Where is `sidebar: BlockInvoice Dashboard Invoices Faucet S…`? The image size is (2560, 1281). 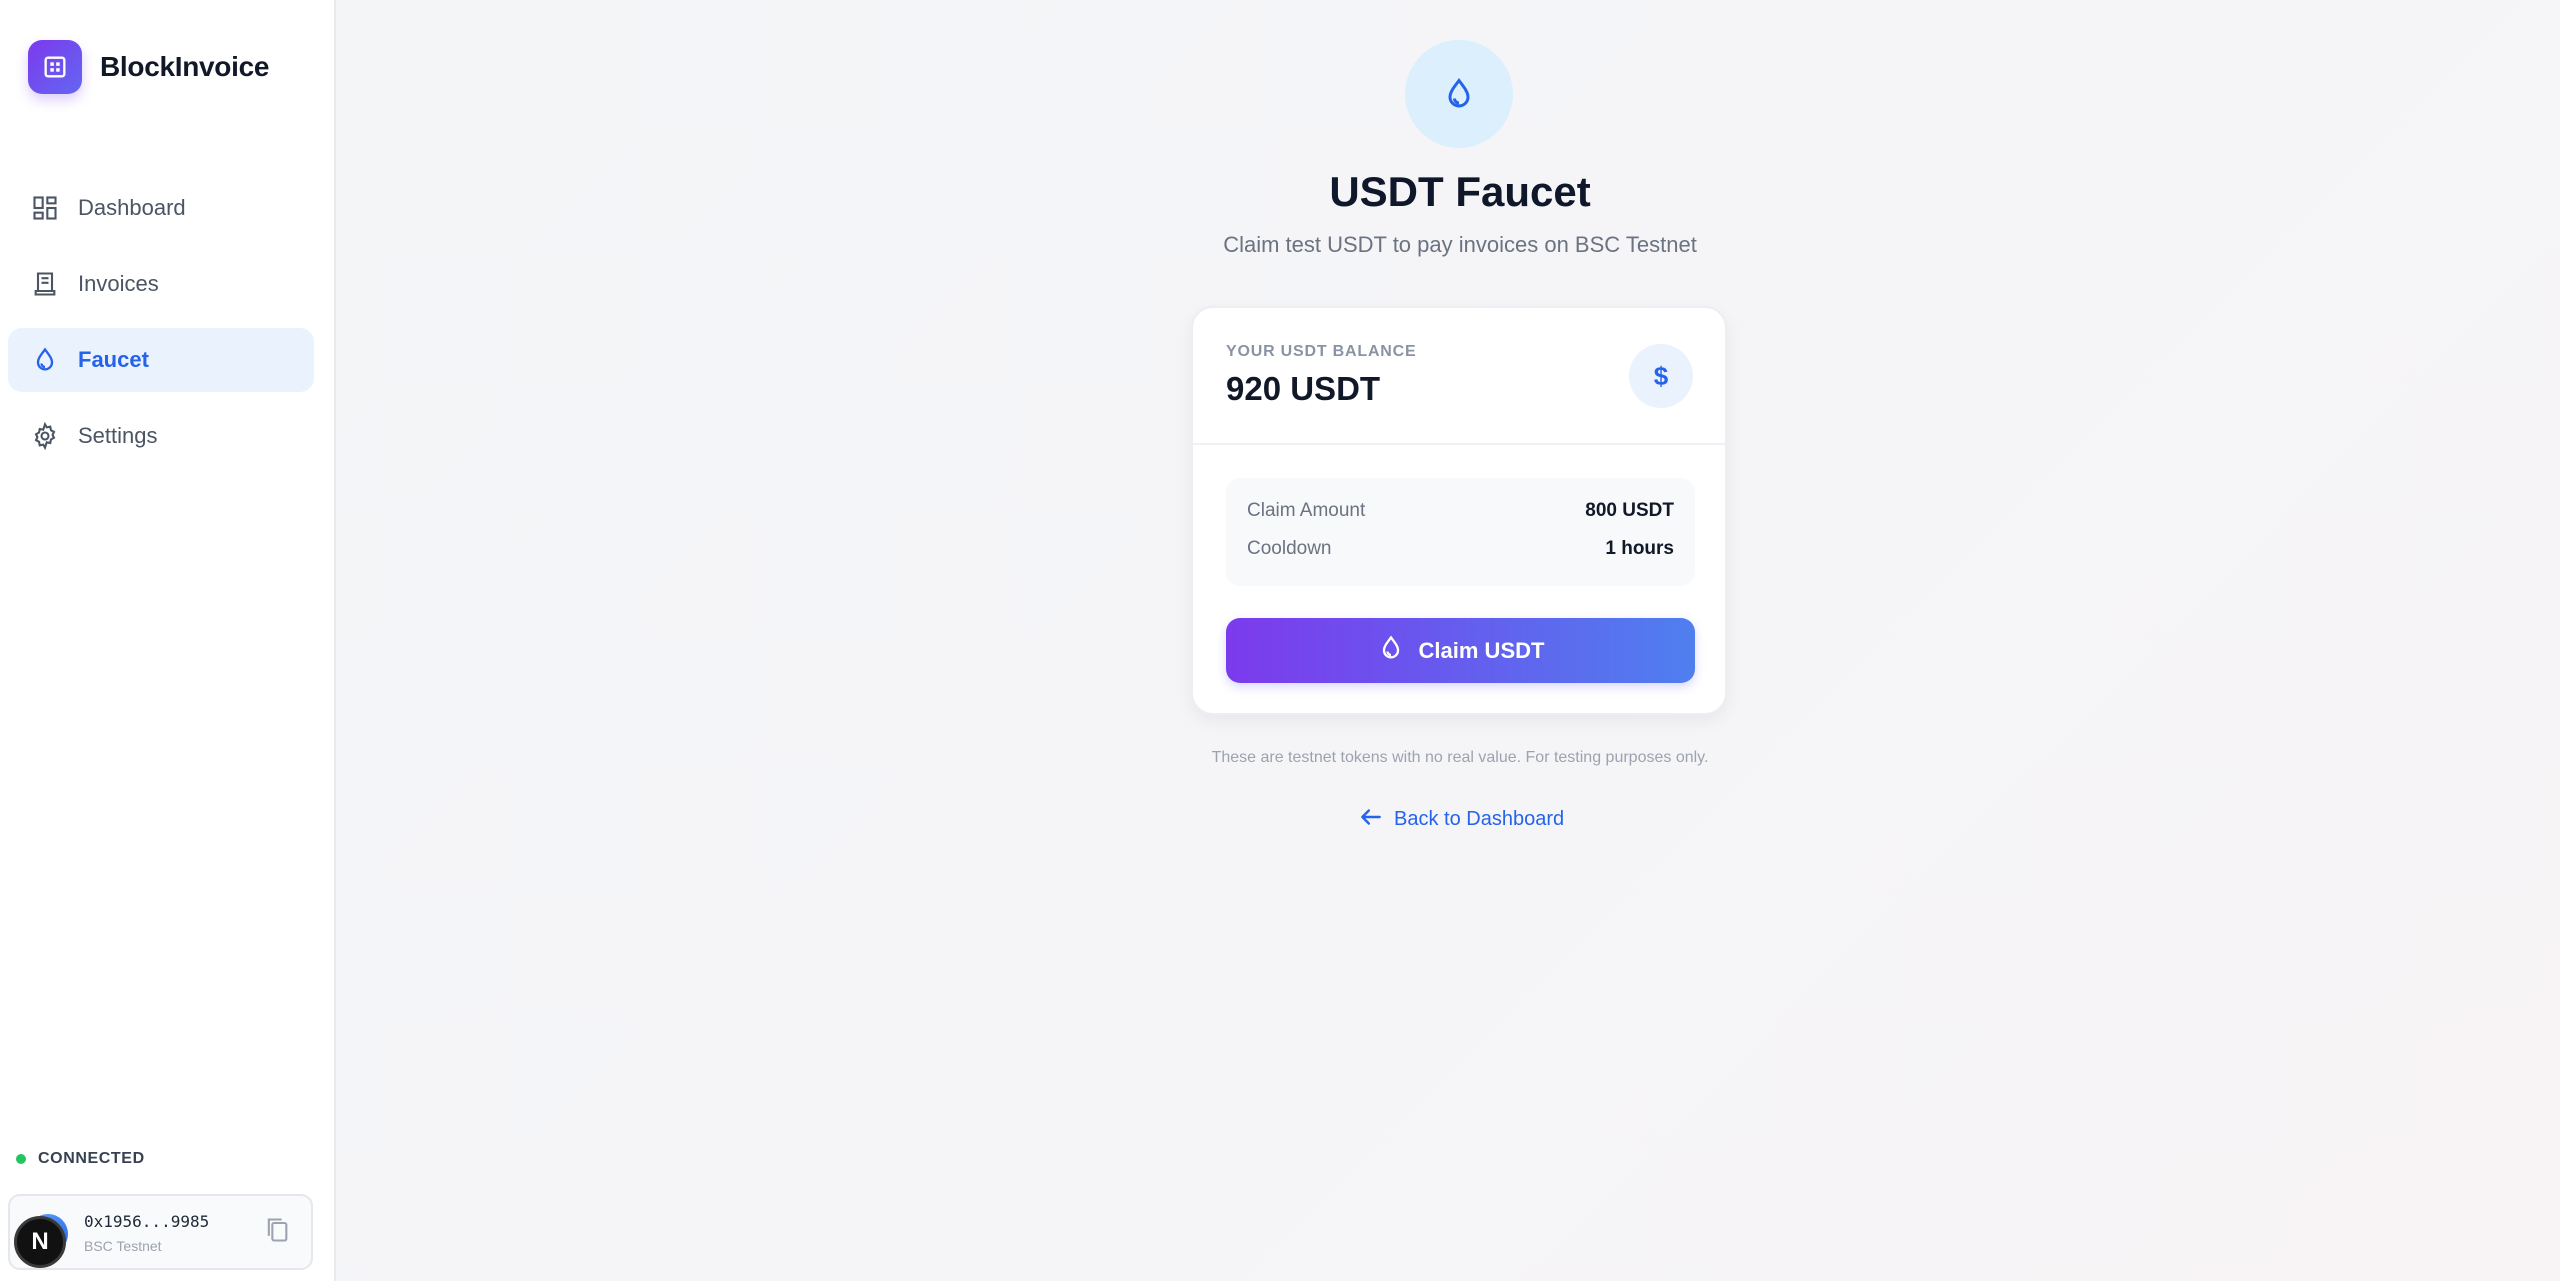
sidebar: BlockInvoice Dashboard Invoices Faucet S… is located at coordinates (168, 640).